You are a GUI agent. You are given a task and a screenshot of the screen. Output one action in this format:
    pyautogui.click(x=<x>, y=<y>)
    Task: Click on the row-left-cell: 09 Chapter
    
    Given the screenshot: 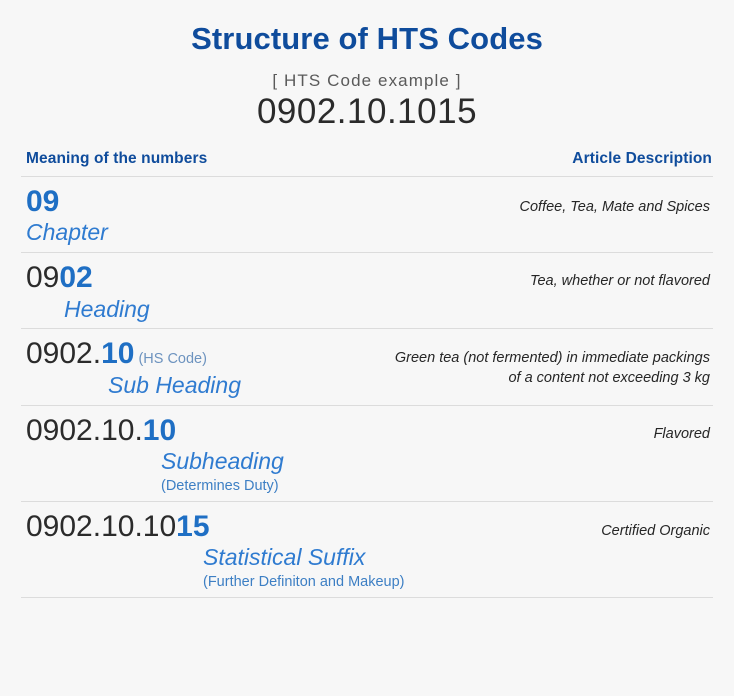 What is the action you would take?
    pyautogui.click(x=64, y=216)
    